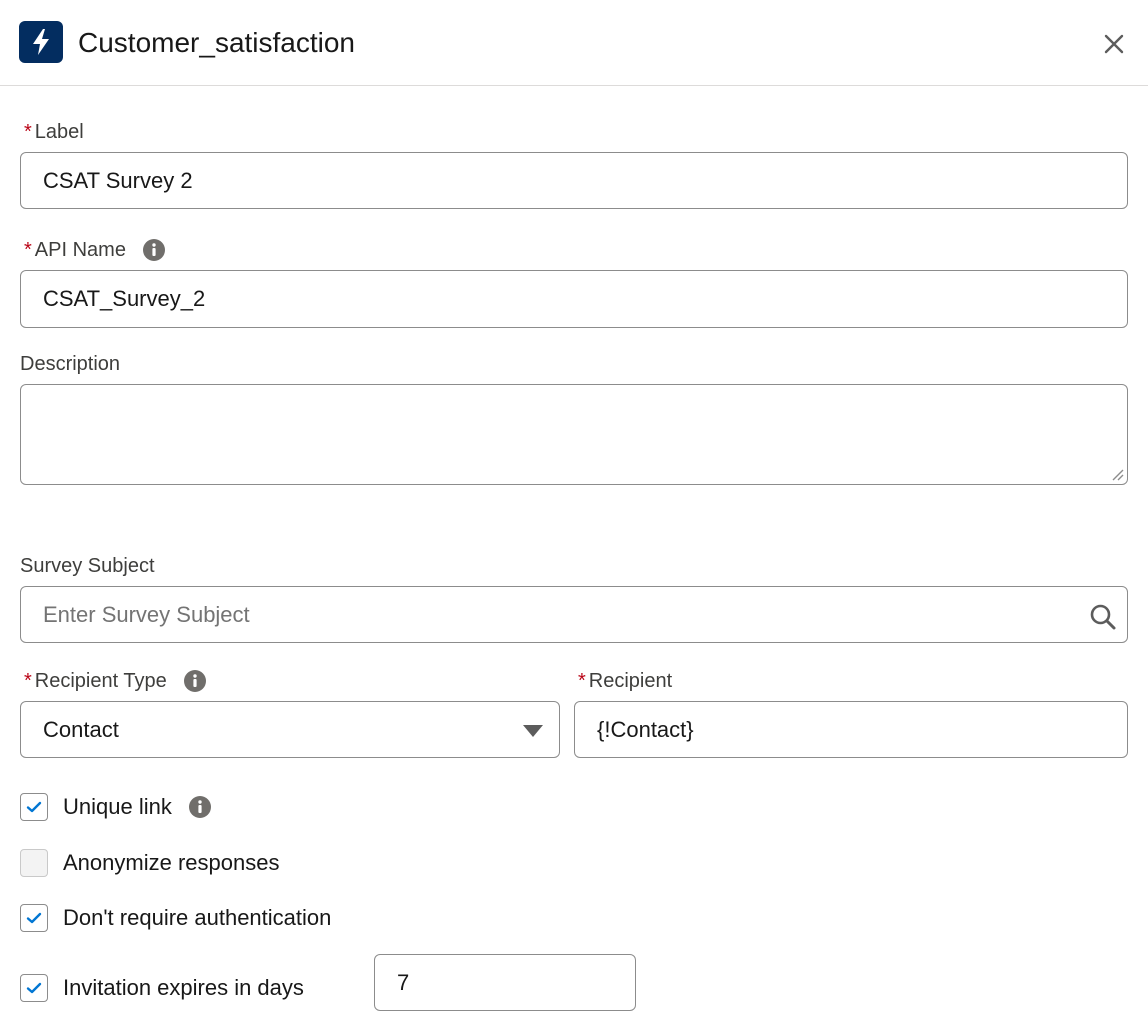 This screenshot has height=1034, width=1148. I want to click on recipient-type-select: Contact, so click(290, 729).